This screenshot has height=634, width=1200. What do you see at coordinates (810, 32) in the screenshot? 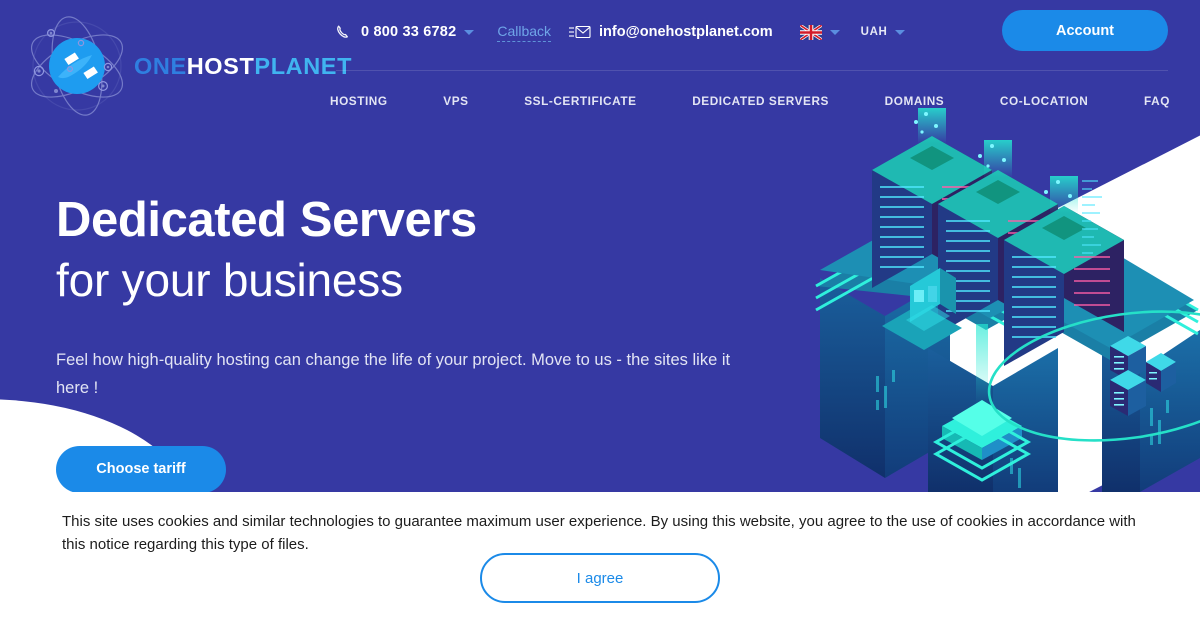
I see `united-kingdom-flag-icon` at bounding box center [810, 32].